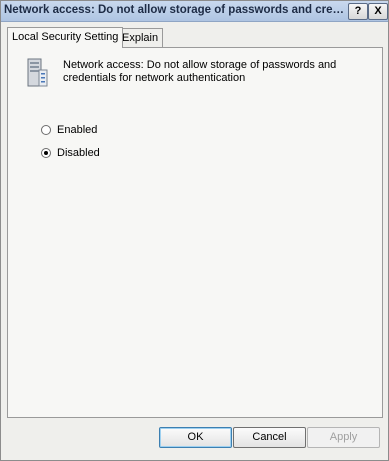 The image size is (389, 461). I want to click on radio-enabled: Enabled, so click(69, 130).